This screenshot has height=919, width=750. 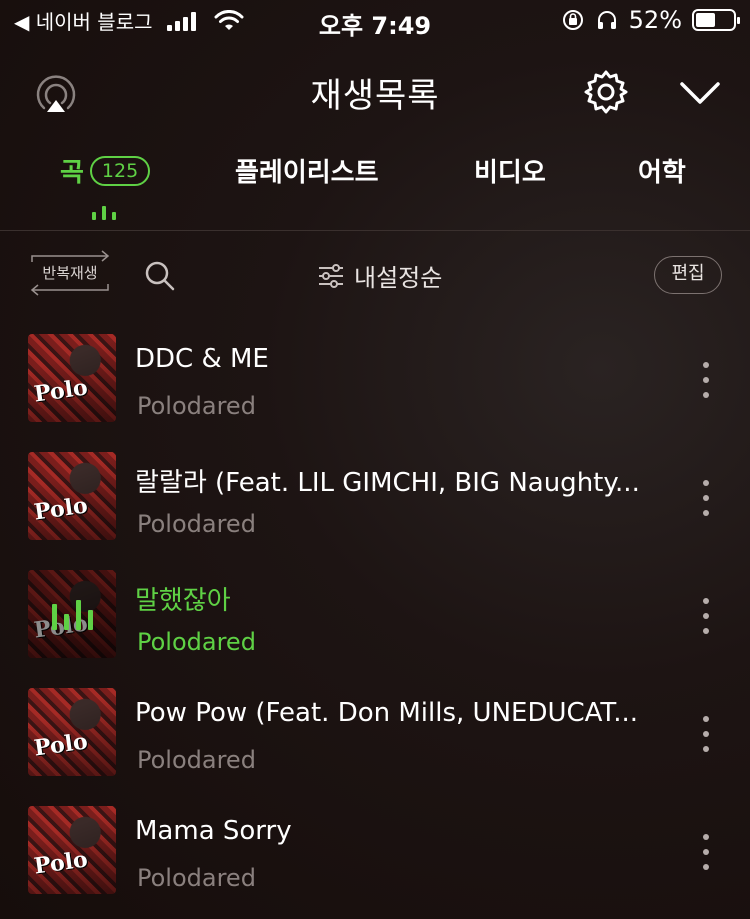 I want to click on header: 재생목록, so click(x=375, y=91).